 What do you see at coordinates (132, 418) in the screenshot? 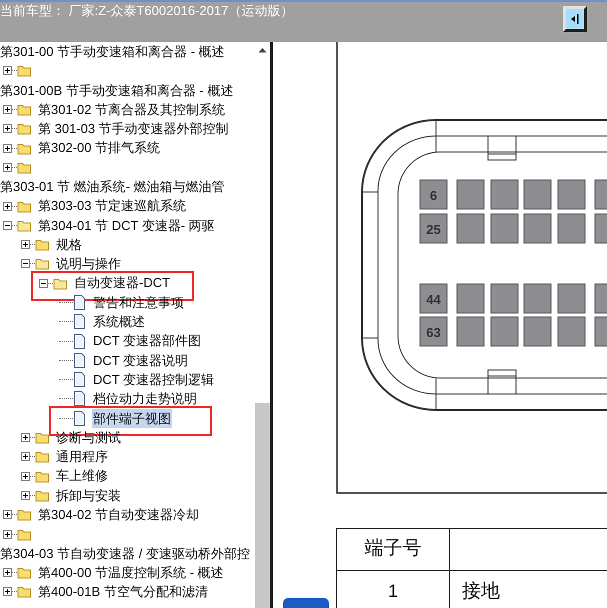
I see `document-item: 部件端子视图` at bounding box center [132, 418].